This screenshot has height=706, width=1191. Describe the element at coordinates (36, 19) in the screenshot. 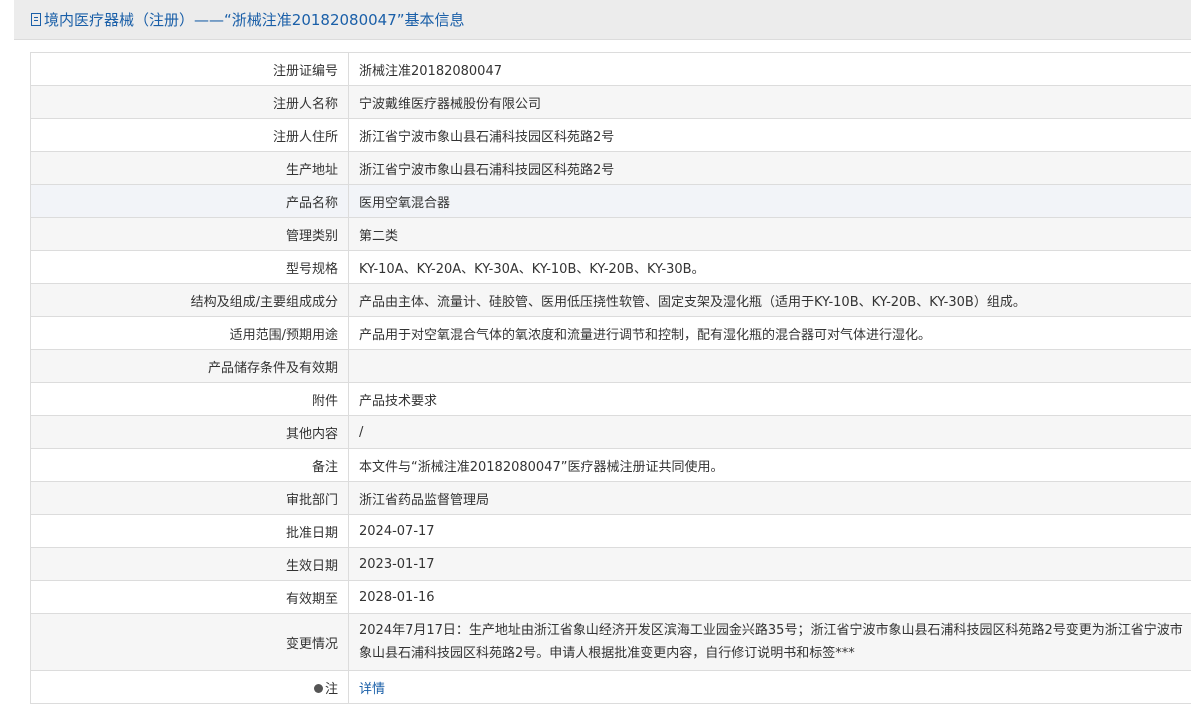

I see `document-icon` at that location.